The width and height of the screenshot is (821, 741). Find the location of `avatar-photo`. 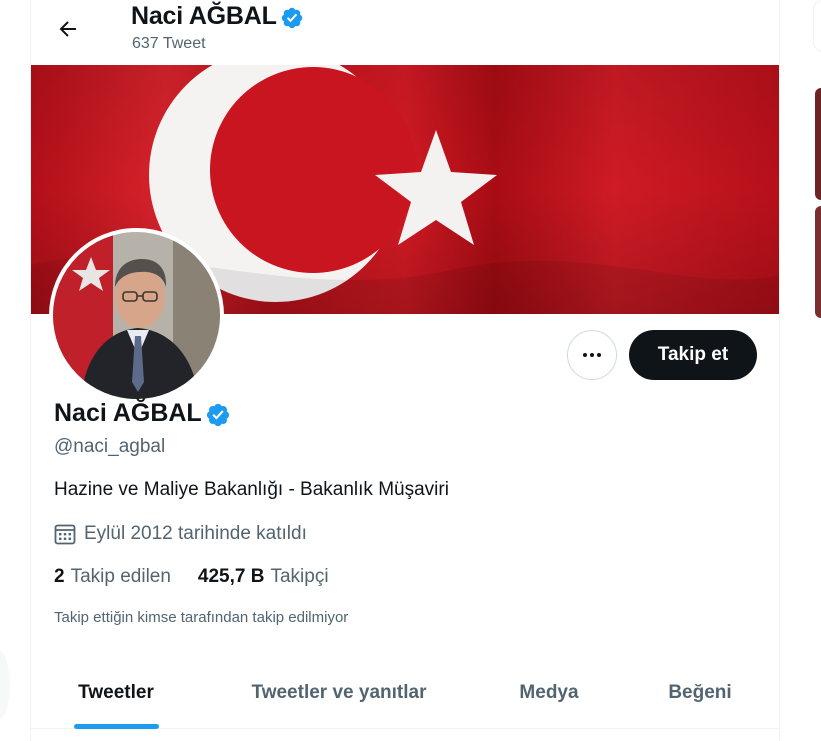

avatar-photo is located at coordinates (136, 315).